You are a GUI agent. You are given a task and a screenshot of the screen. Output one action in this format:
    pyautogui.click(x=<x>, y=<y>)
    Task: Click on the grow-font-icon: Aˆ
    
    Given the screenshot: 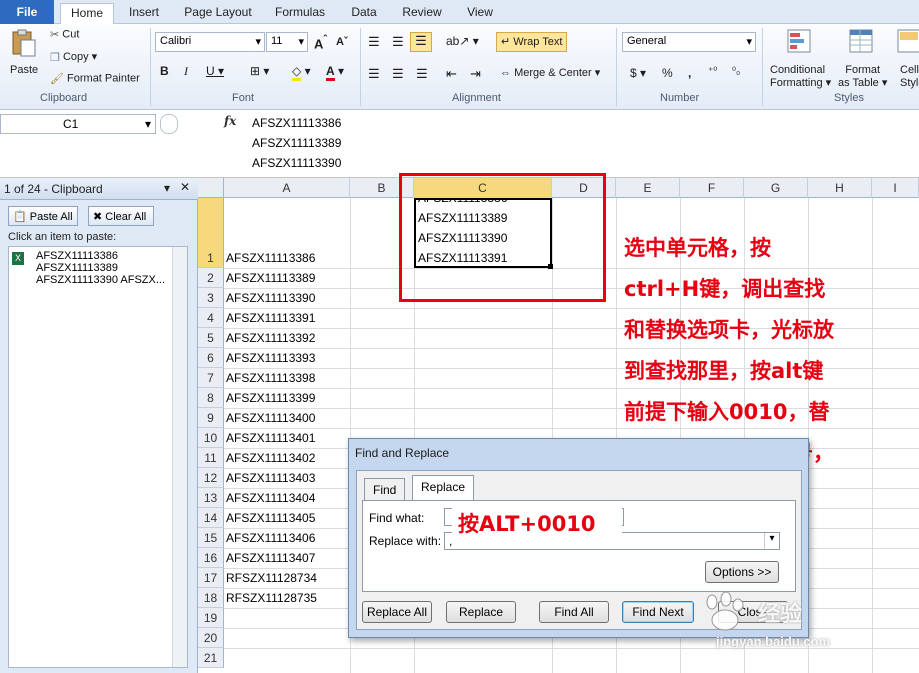 What is the action you would take?
    pyautogui.click(x=320, y=42)
    